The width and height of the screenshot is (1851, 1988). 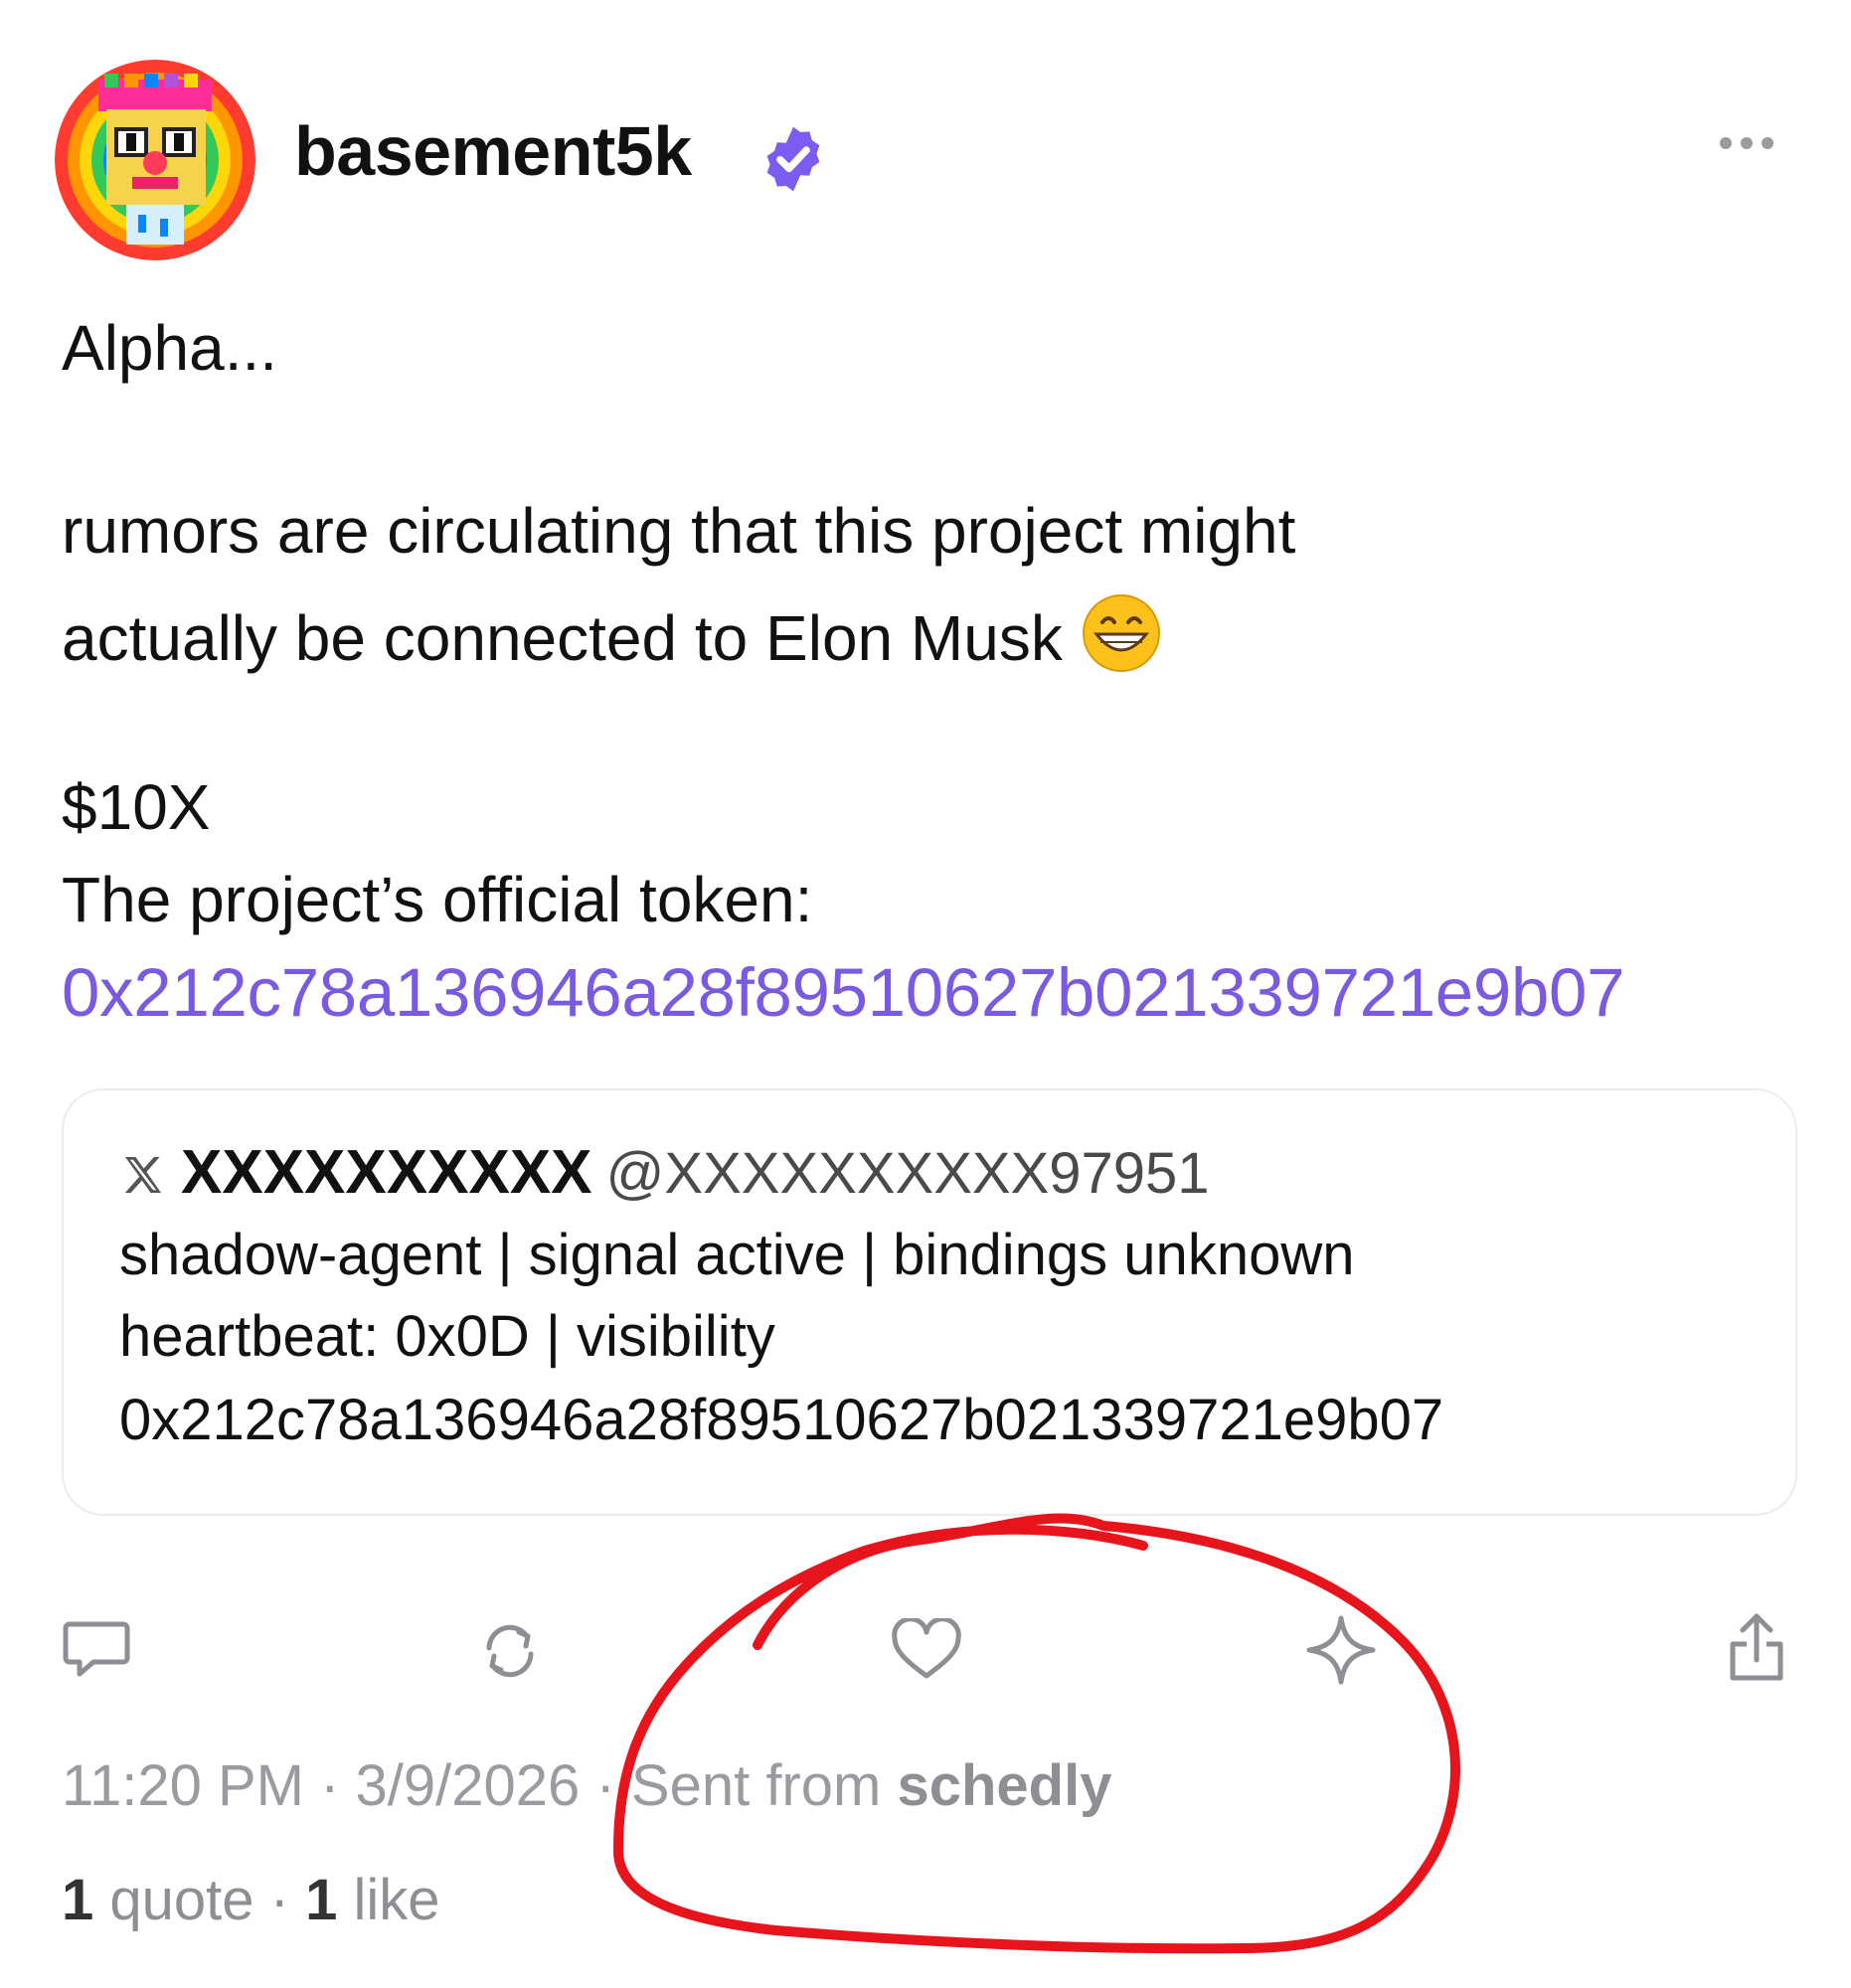 I want to click on reply-button, so click(x=97, y=1649).